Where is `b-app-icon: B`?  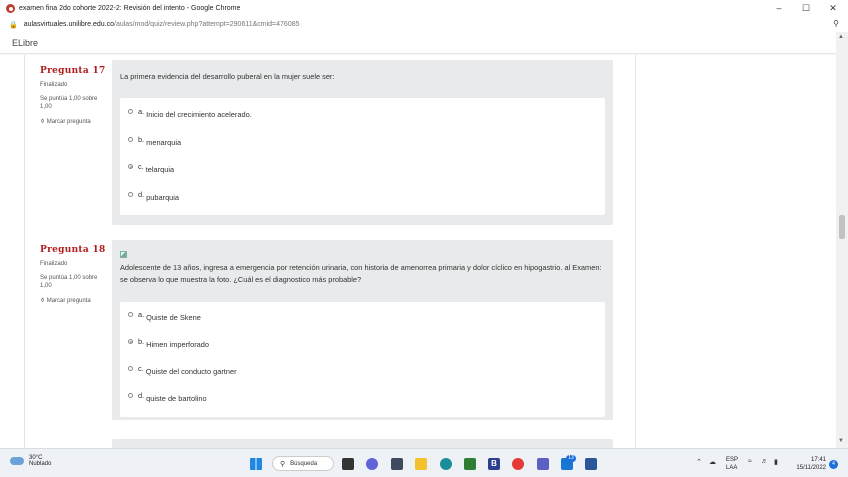 b-app-icon: B is located at coordinates (494, 464).